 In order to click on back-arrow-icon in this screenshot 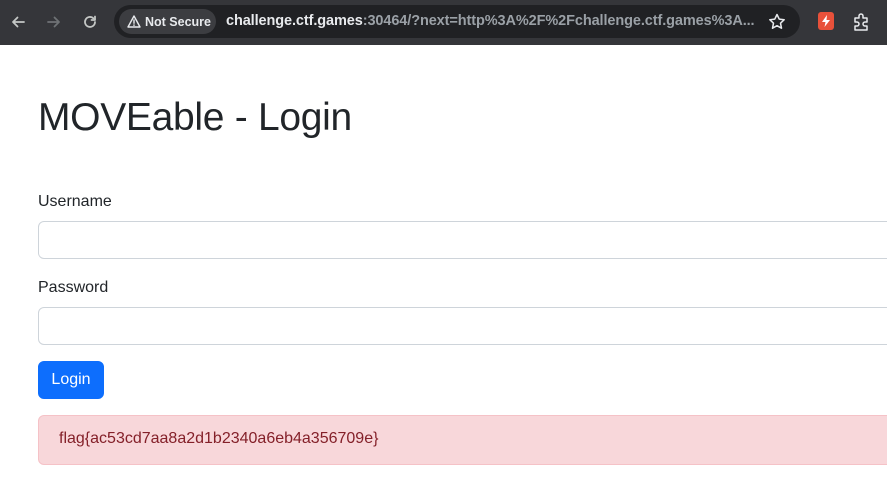, I will do `click(18, 22)`.